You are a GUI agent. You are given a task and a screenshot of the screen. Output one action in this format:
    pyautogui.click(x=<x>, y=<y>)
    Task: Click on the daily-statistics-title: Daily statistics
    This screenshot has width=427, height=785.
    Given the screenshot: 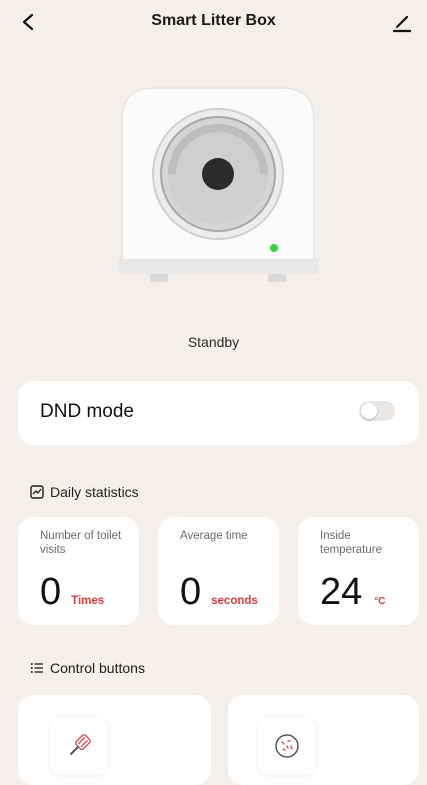 What is the action you would take?
    pyautogui.click(x=94, y=492)
    